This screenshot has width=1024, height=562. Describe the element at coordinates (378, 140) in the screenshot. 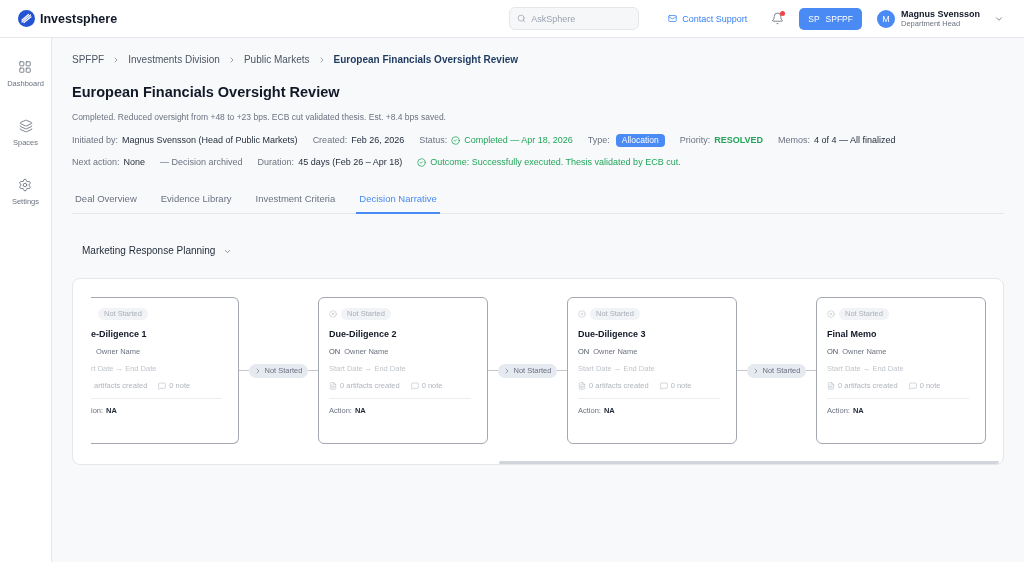

I see `meta-value: Feb 26, 2026` at that location.